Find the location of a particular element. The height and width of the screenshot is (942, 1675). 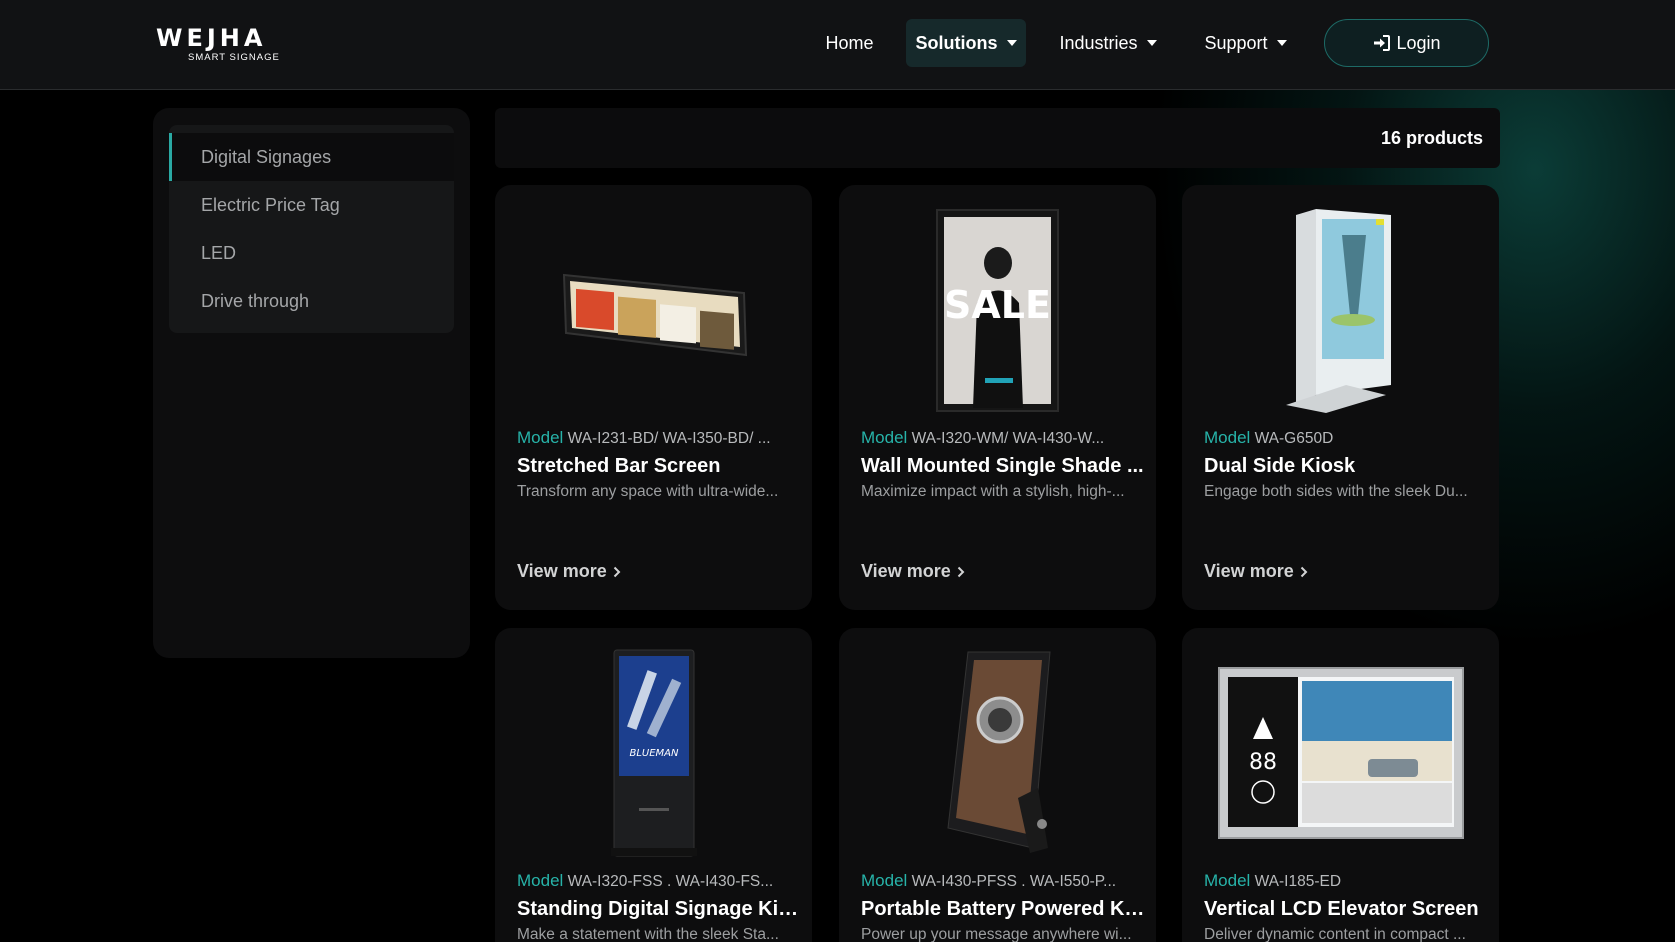

login-button: Login is located at coordinates (1406, 43).